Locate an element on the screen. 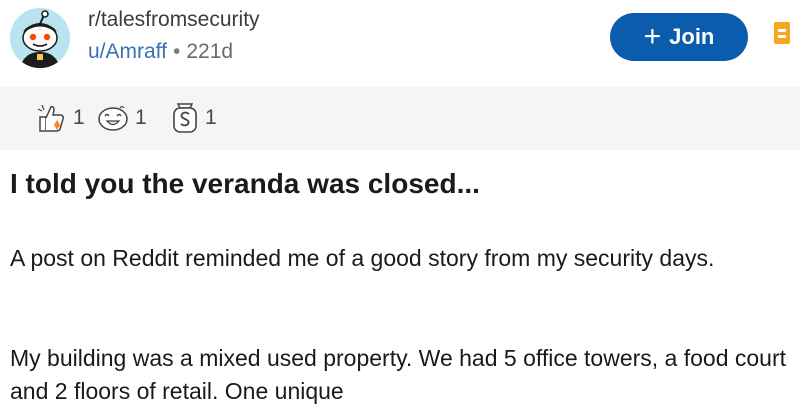 Image resolution: width=800 pixels, height=420 pixels. award-thumbs-up: 1 is located at coordinates (59, 118).